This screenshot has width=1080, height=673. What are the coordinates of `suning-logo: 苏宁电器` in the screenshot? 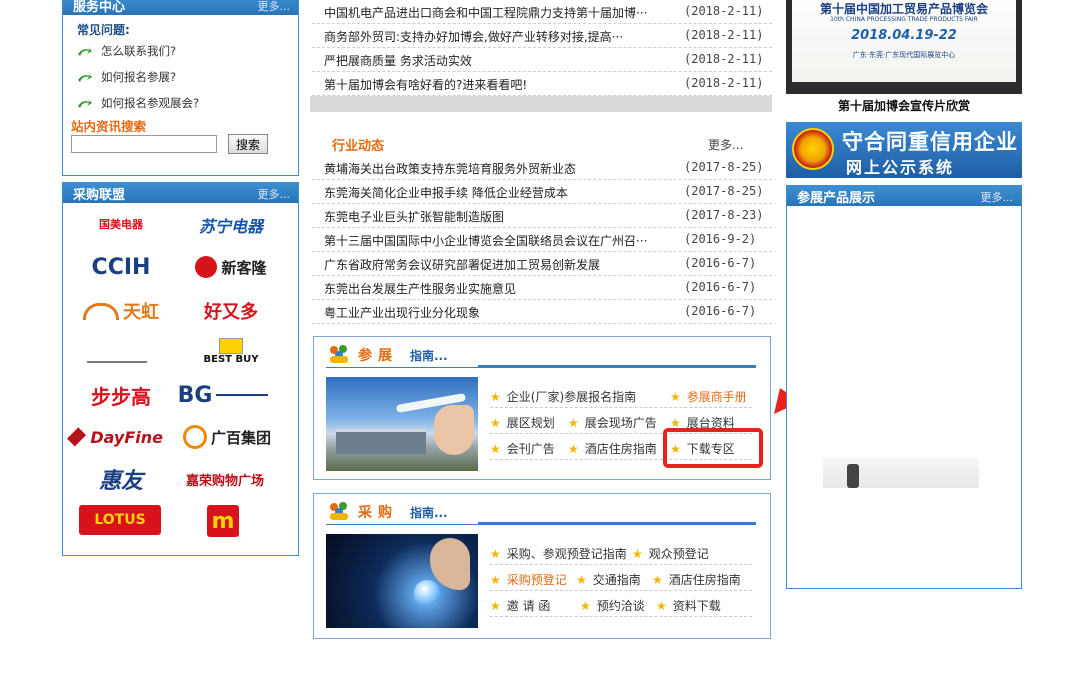 It's located at (231, 225).